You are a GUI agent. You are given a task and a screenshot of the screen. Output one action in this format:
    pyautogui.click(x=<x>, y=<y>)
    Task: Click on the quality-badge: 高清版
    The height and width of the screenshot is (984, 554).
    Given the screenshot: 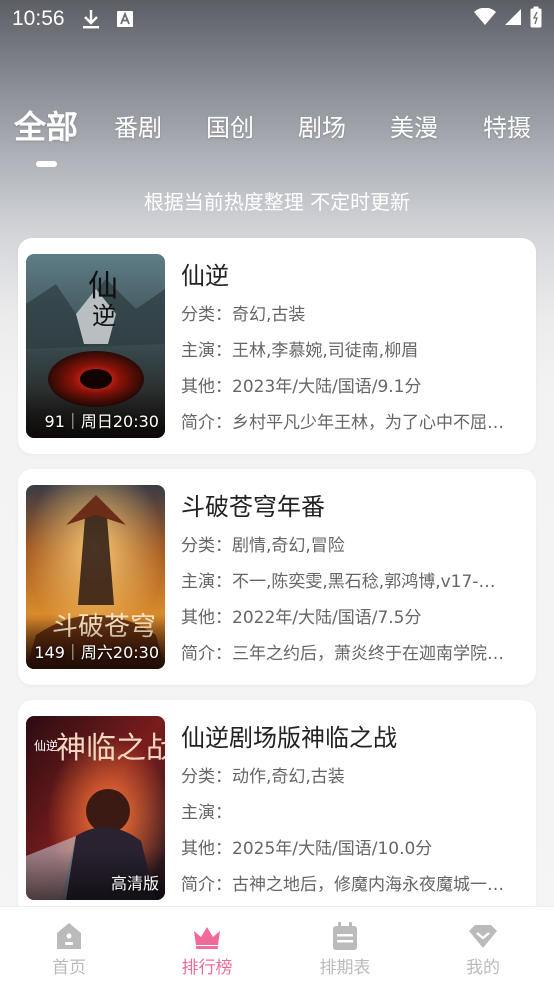 What is the action you would take?
    pyautogui.click(x=134, y=883)
    